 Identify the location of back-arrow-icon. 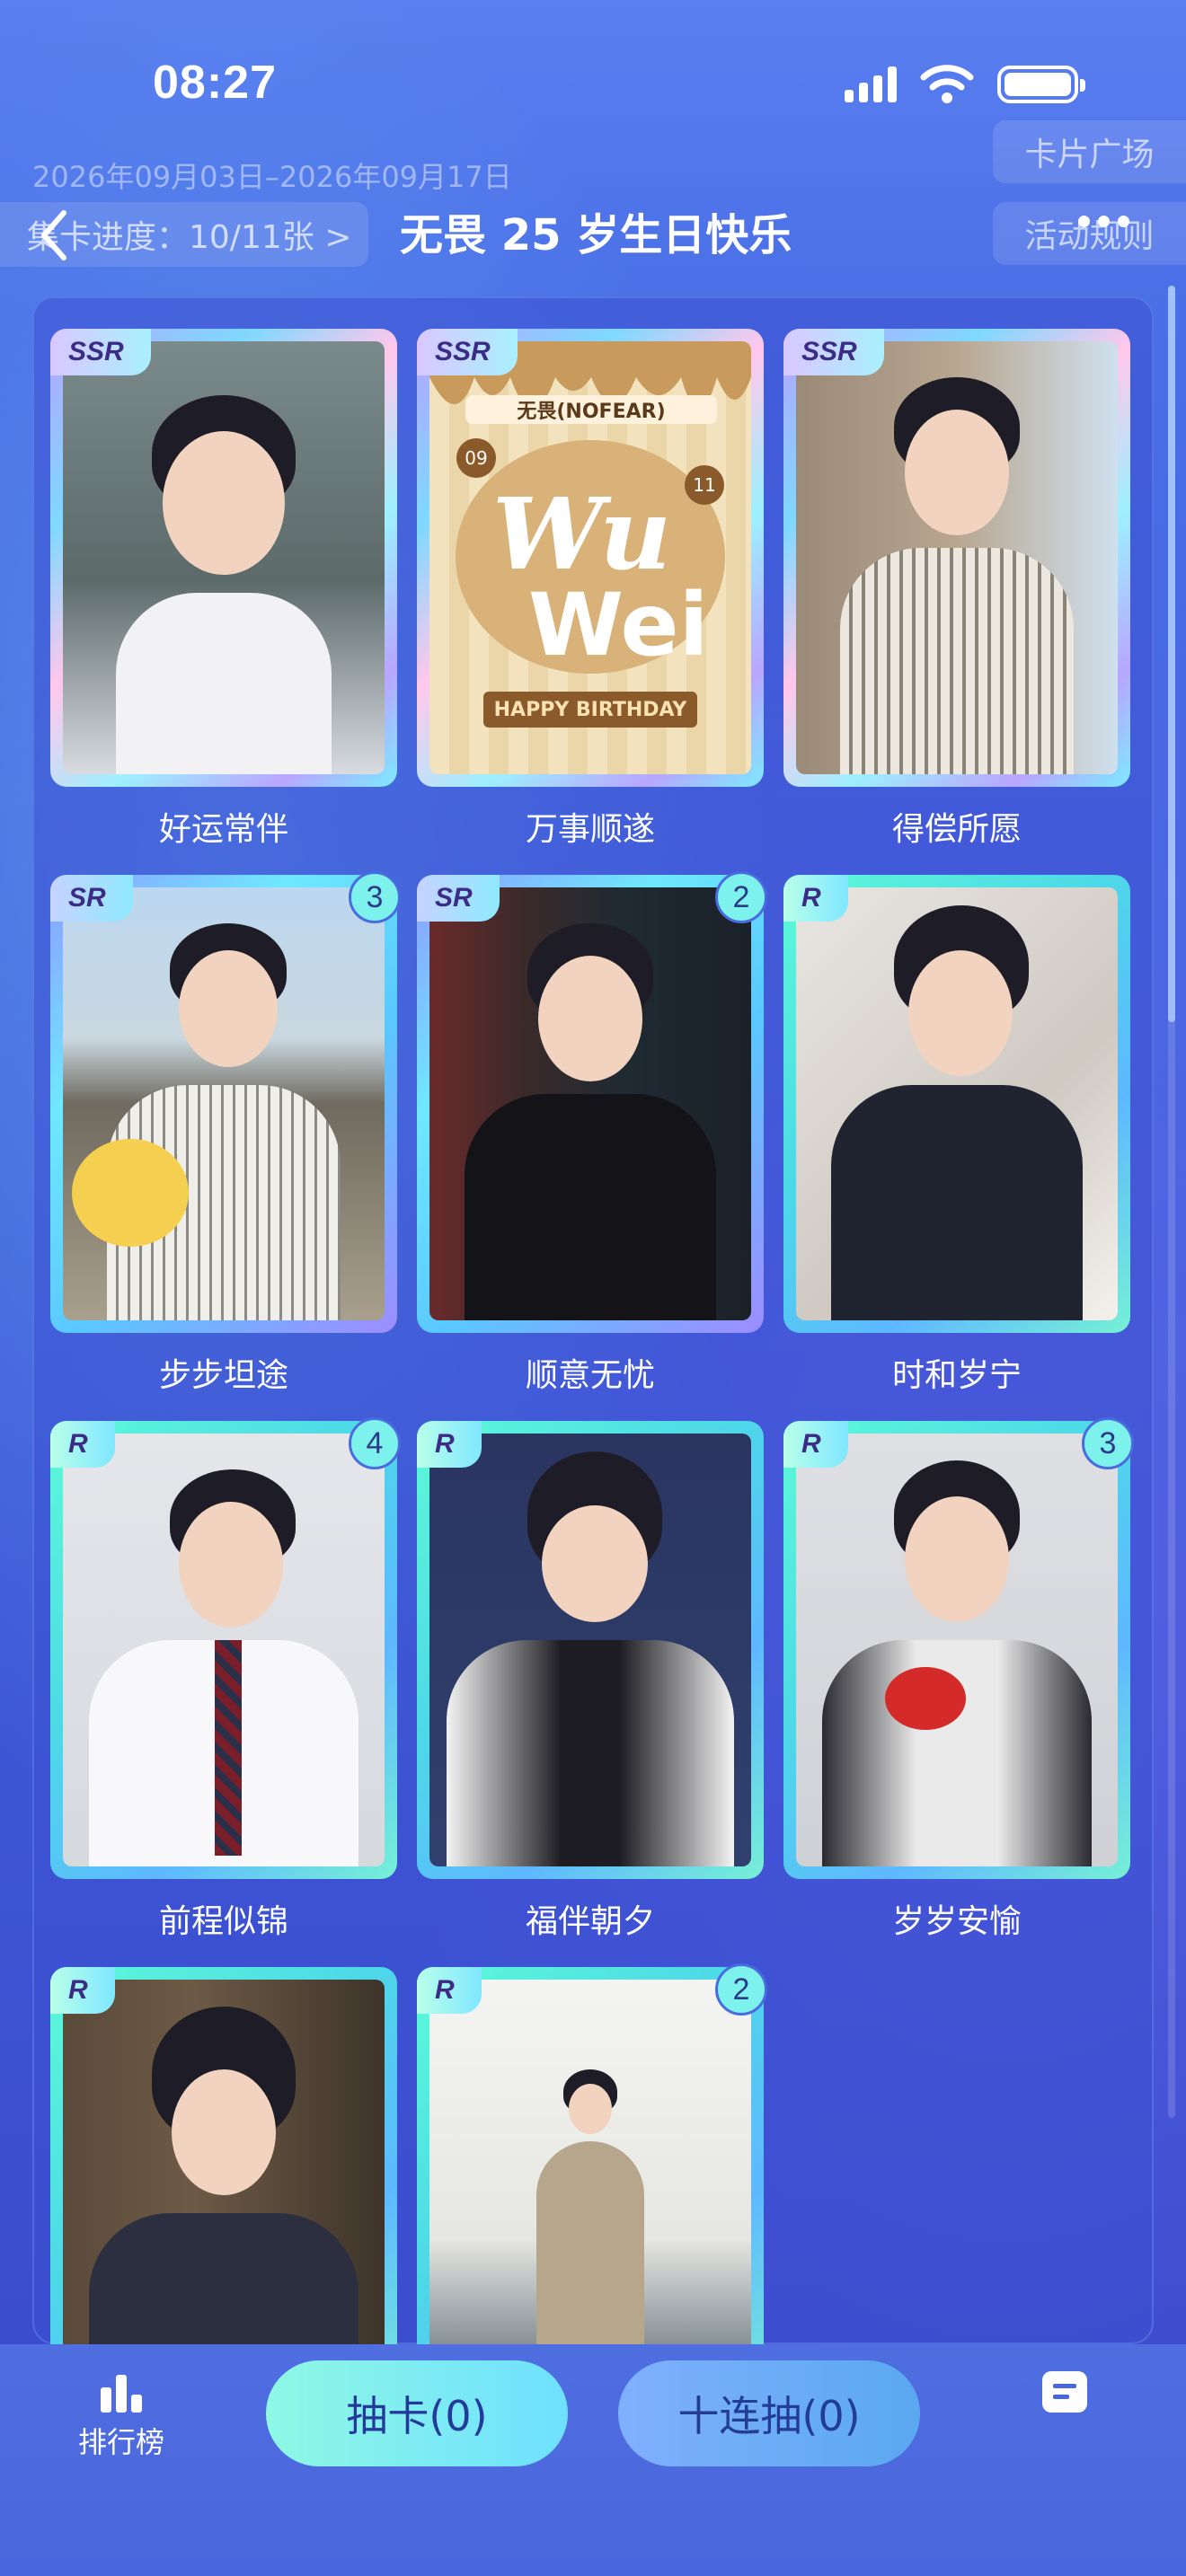
(53, 235).